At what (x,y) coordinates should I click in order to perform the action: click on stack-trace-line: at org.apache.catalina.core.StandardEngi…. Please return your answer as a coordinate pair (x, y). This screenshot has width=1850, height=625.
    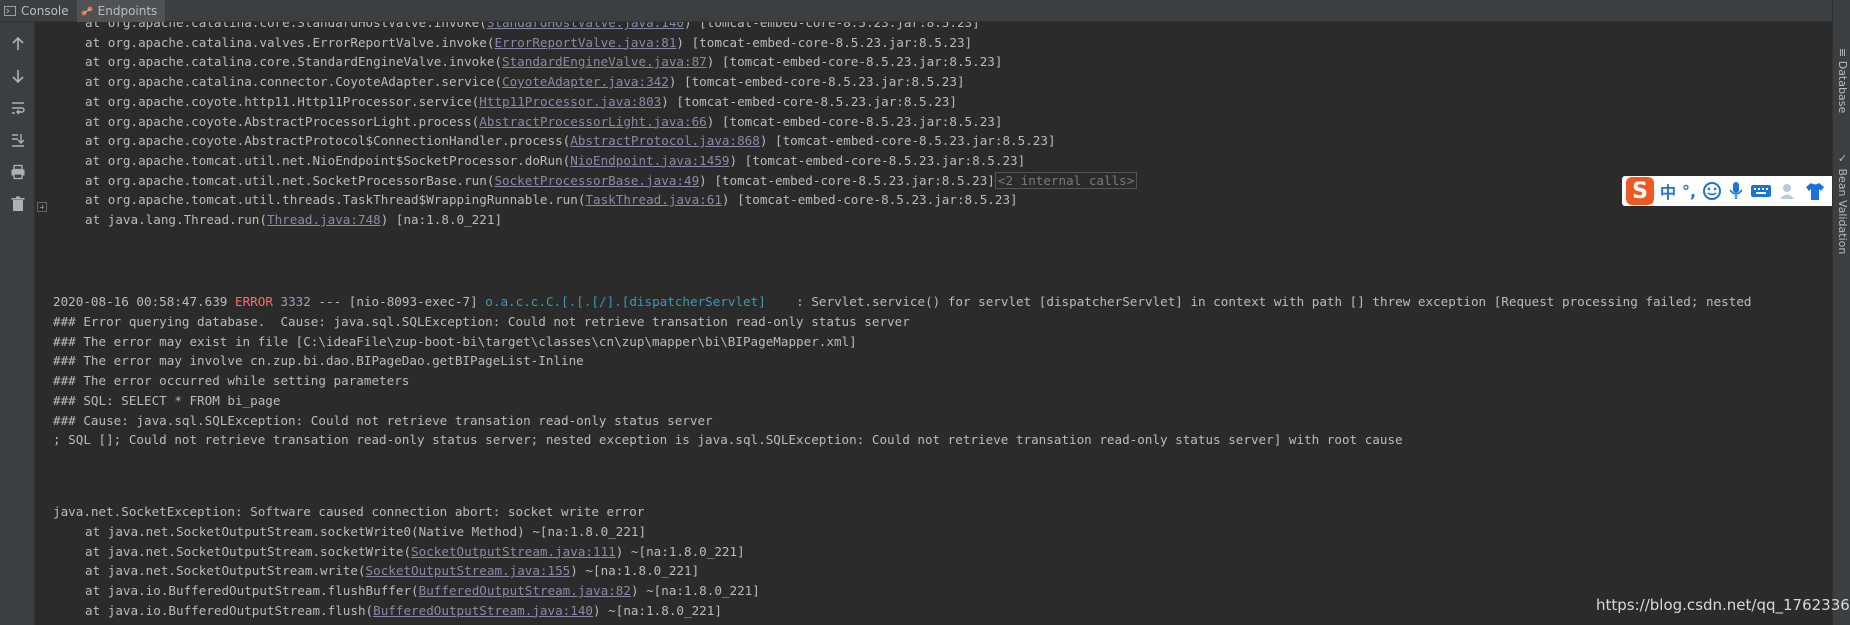
    Looking at the image, I should click on (543, 62).